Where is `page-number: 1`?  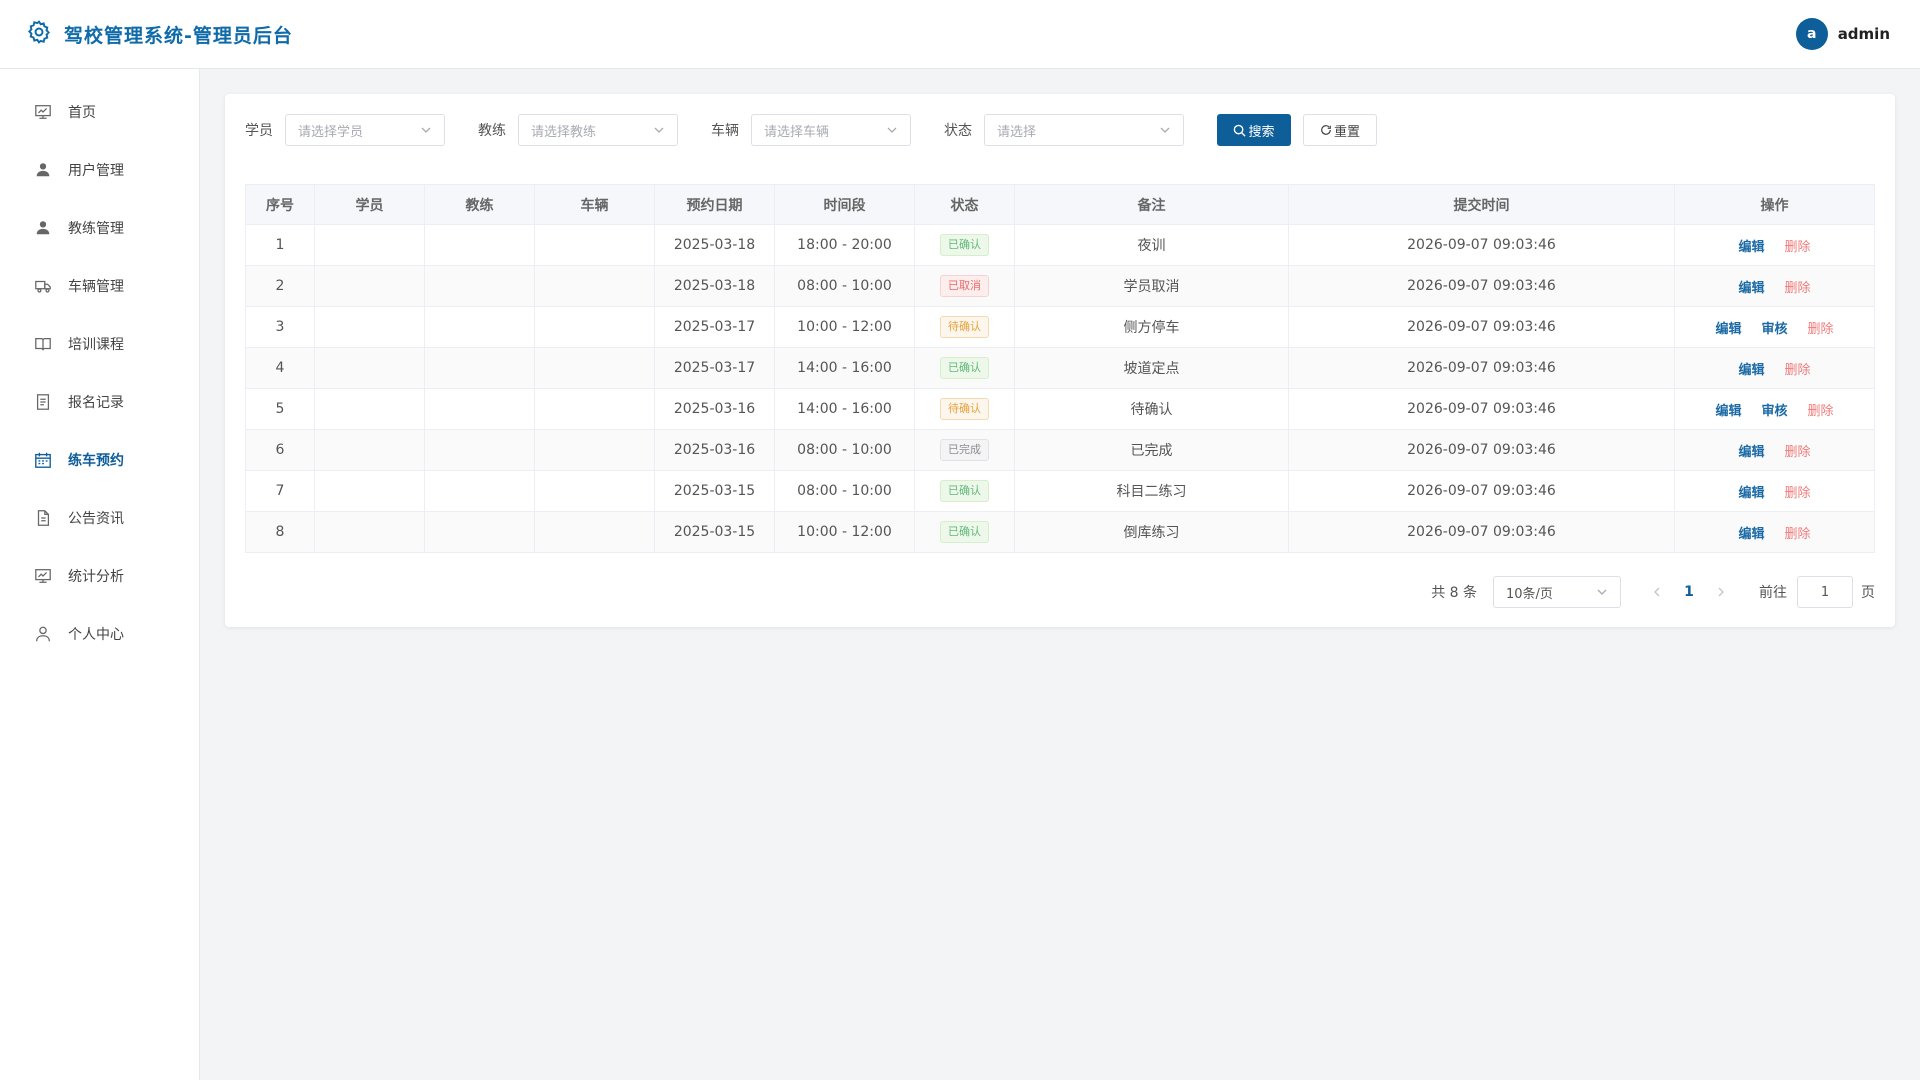 page-number: 1 is located at coordinates (1689, 592).